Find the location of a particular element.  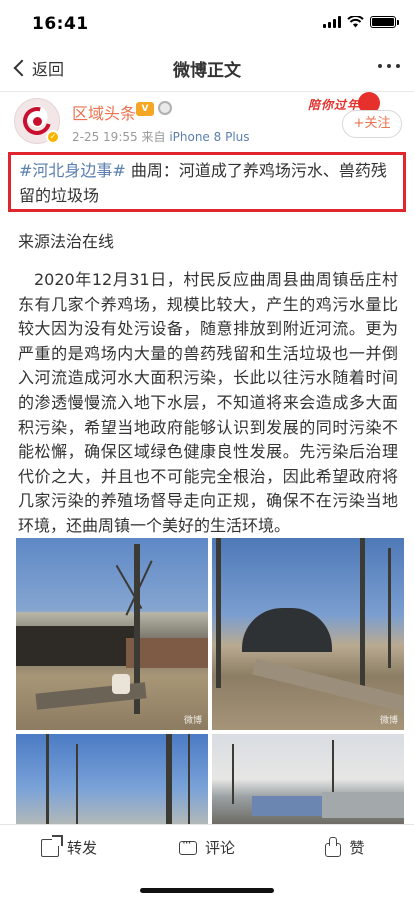

status-time: 16:41 is located at coordinates (60, 24).